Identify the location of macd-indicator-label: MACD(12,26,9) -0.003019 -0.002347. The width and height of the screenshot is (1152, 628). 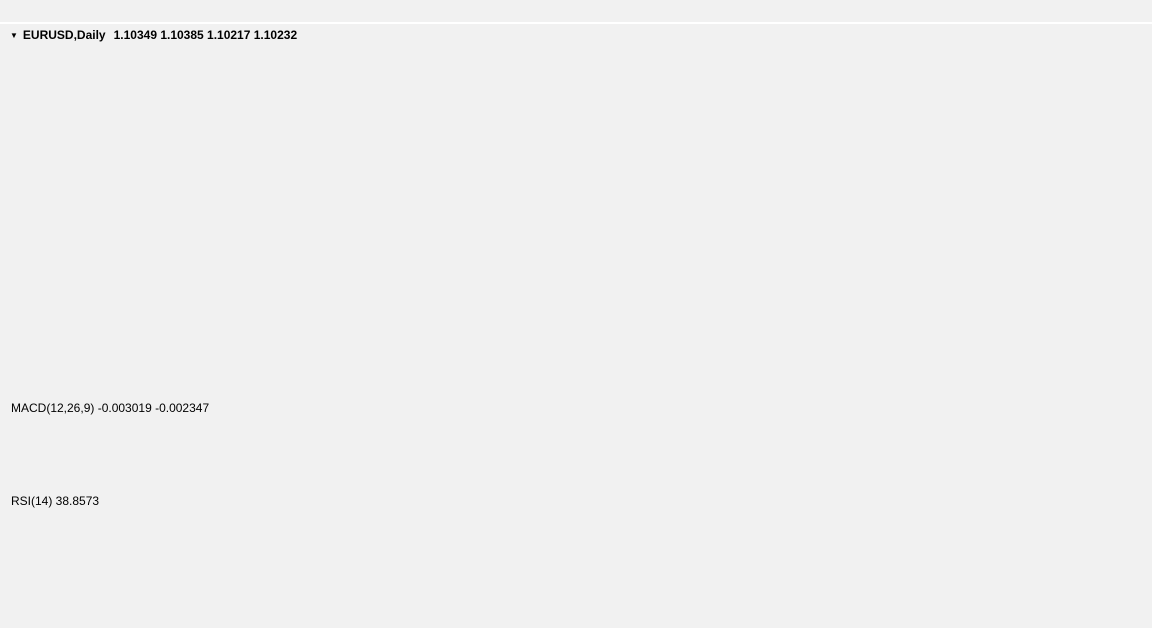
(110, 408).